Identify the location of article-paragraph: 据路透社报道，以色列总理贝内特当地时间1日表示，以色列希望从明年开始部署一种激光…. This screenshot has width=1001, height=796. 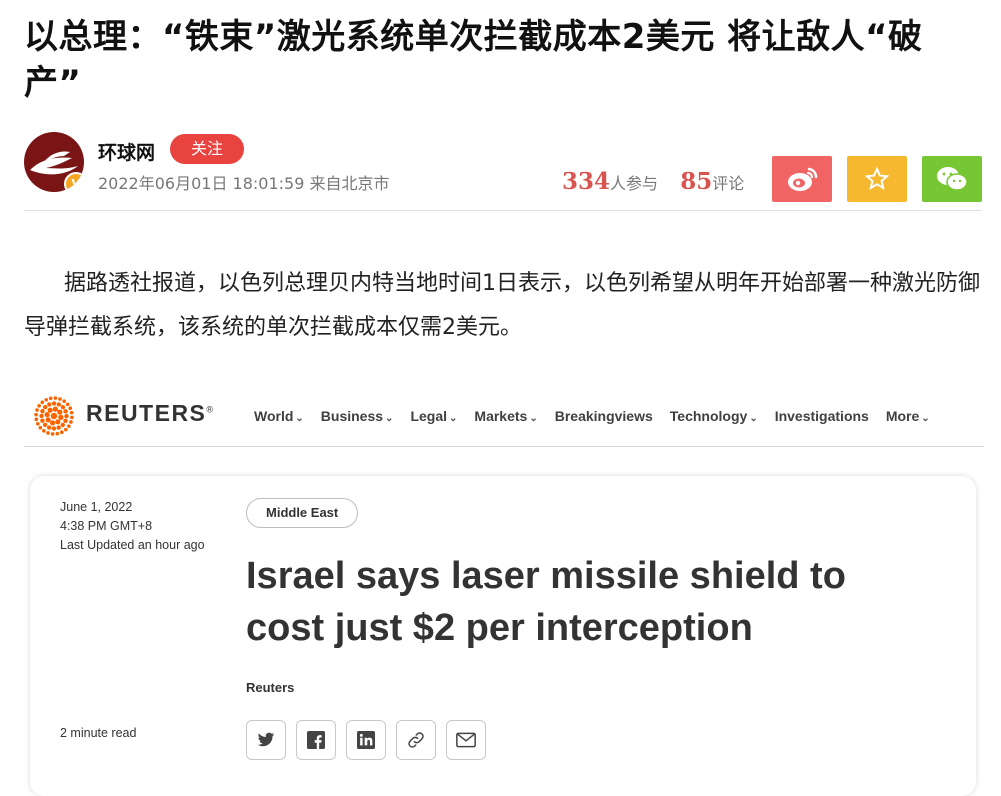
(502, 305).